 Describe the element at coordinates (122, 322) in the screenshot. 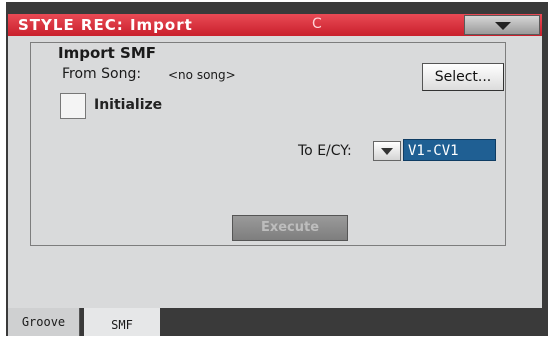

I see `tab-smf: SMF` at that location.